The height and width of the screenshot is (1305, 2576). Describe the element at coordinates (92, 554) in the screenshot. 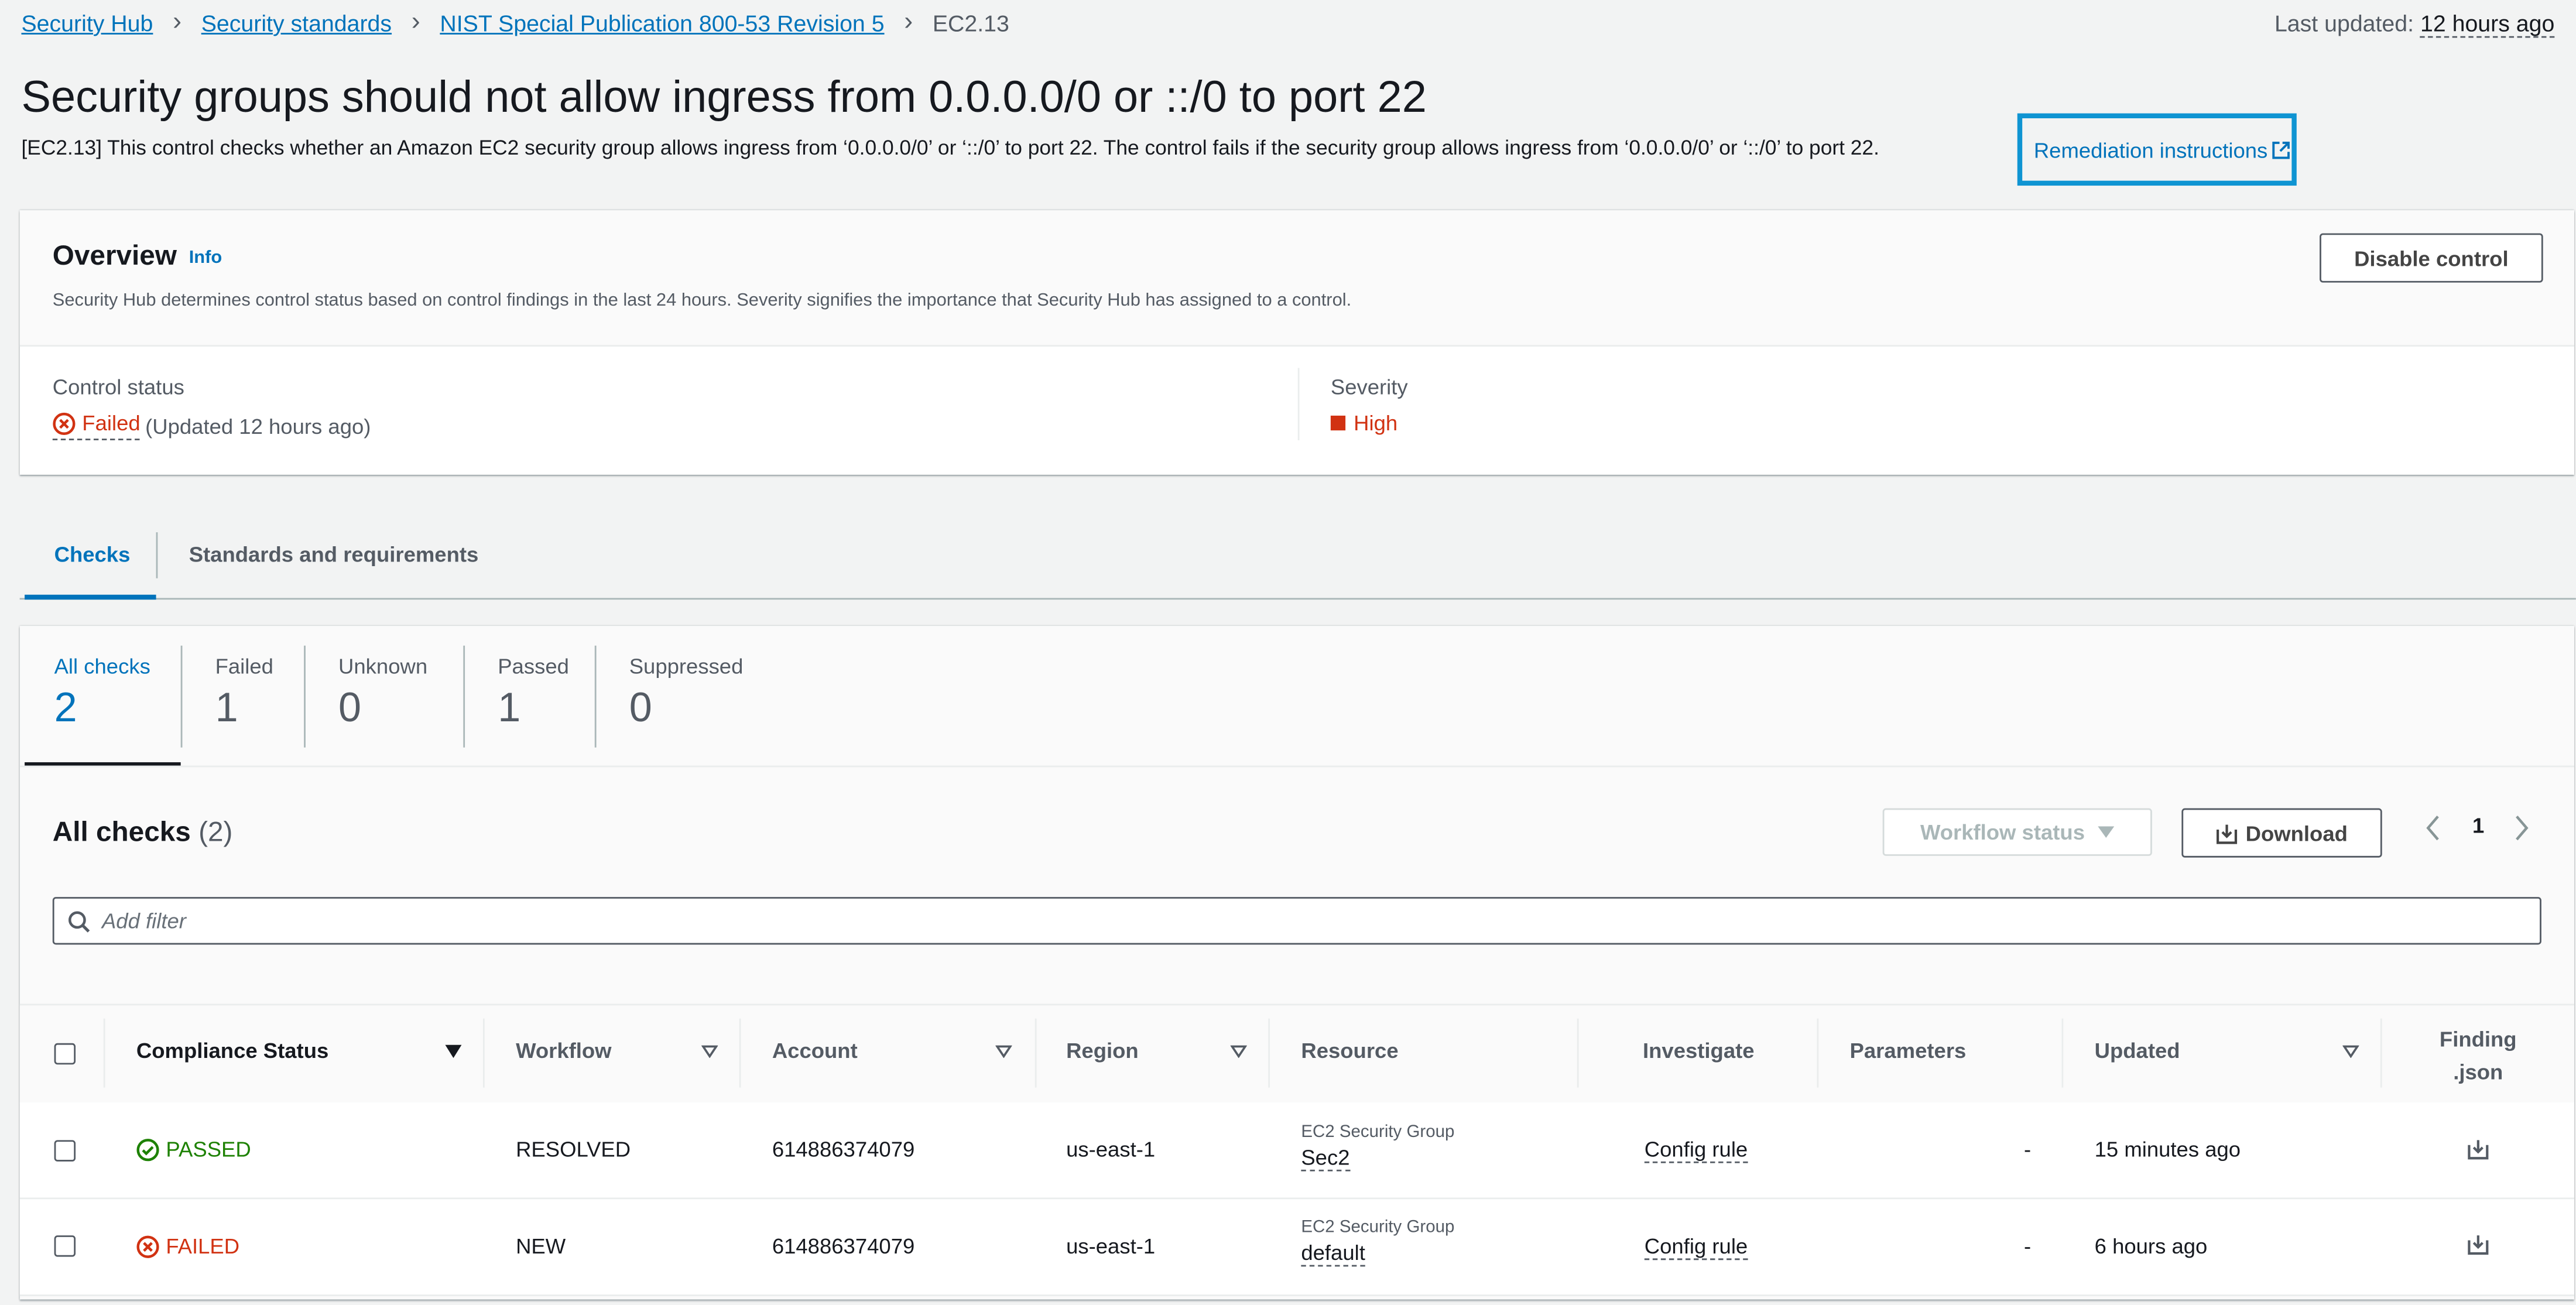

I see `tab-checks: Checks` at that location.